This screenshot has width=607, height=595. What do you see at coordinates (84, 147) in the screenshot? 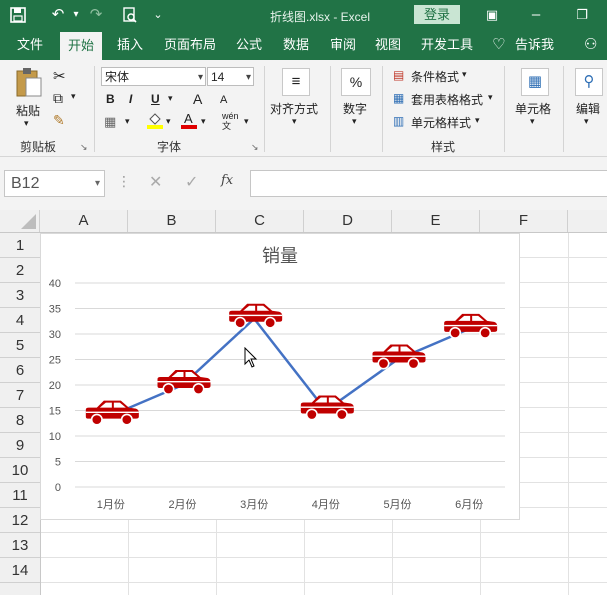
I see `clipboard-launcher-icon: ↘` at bounding box center [84, 147].